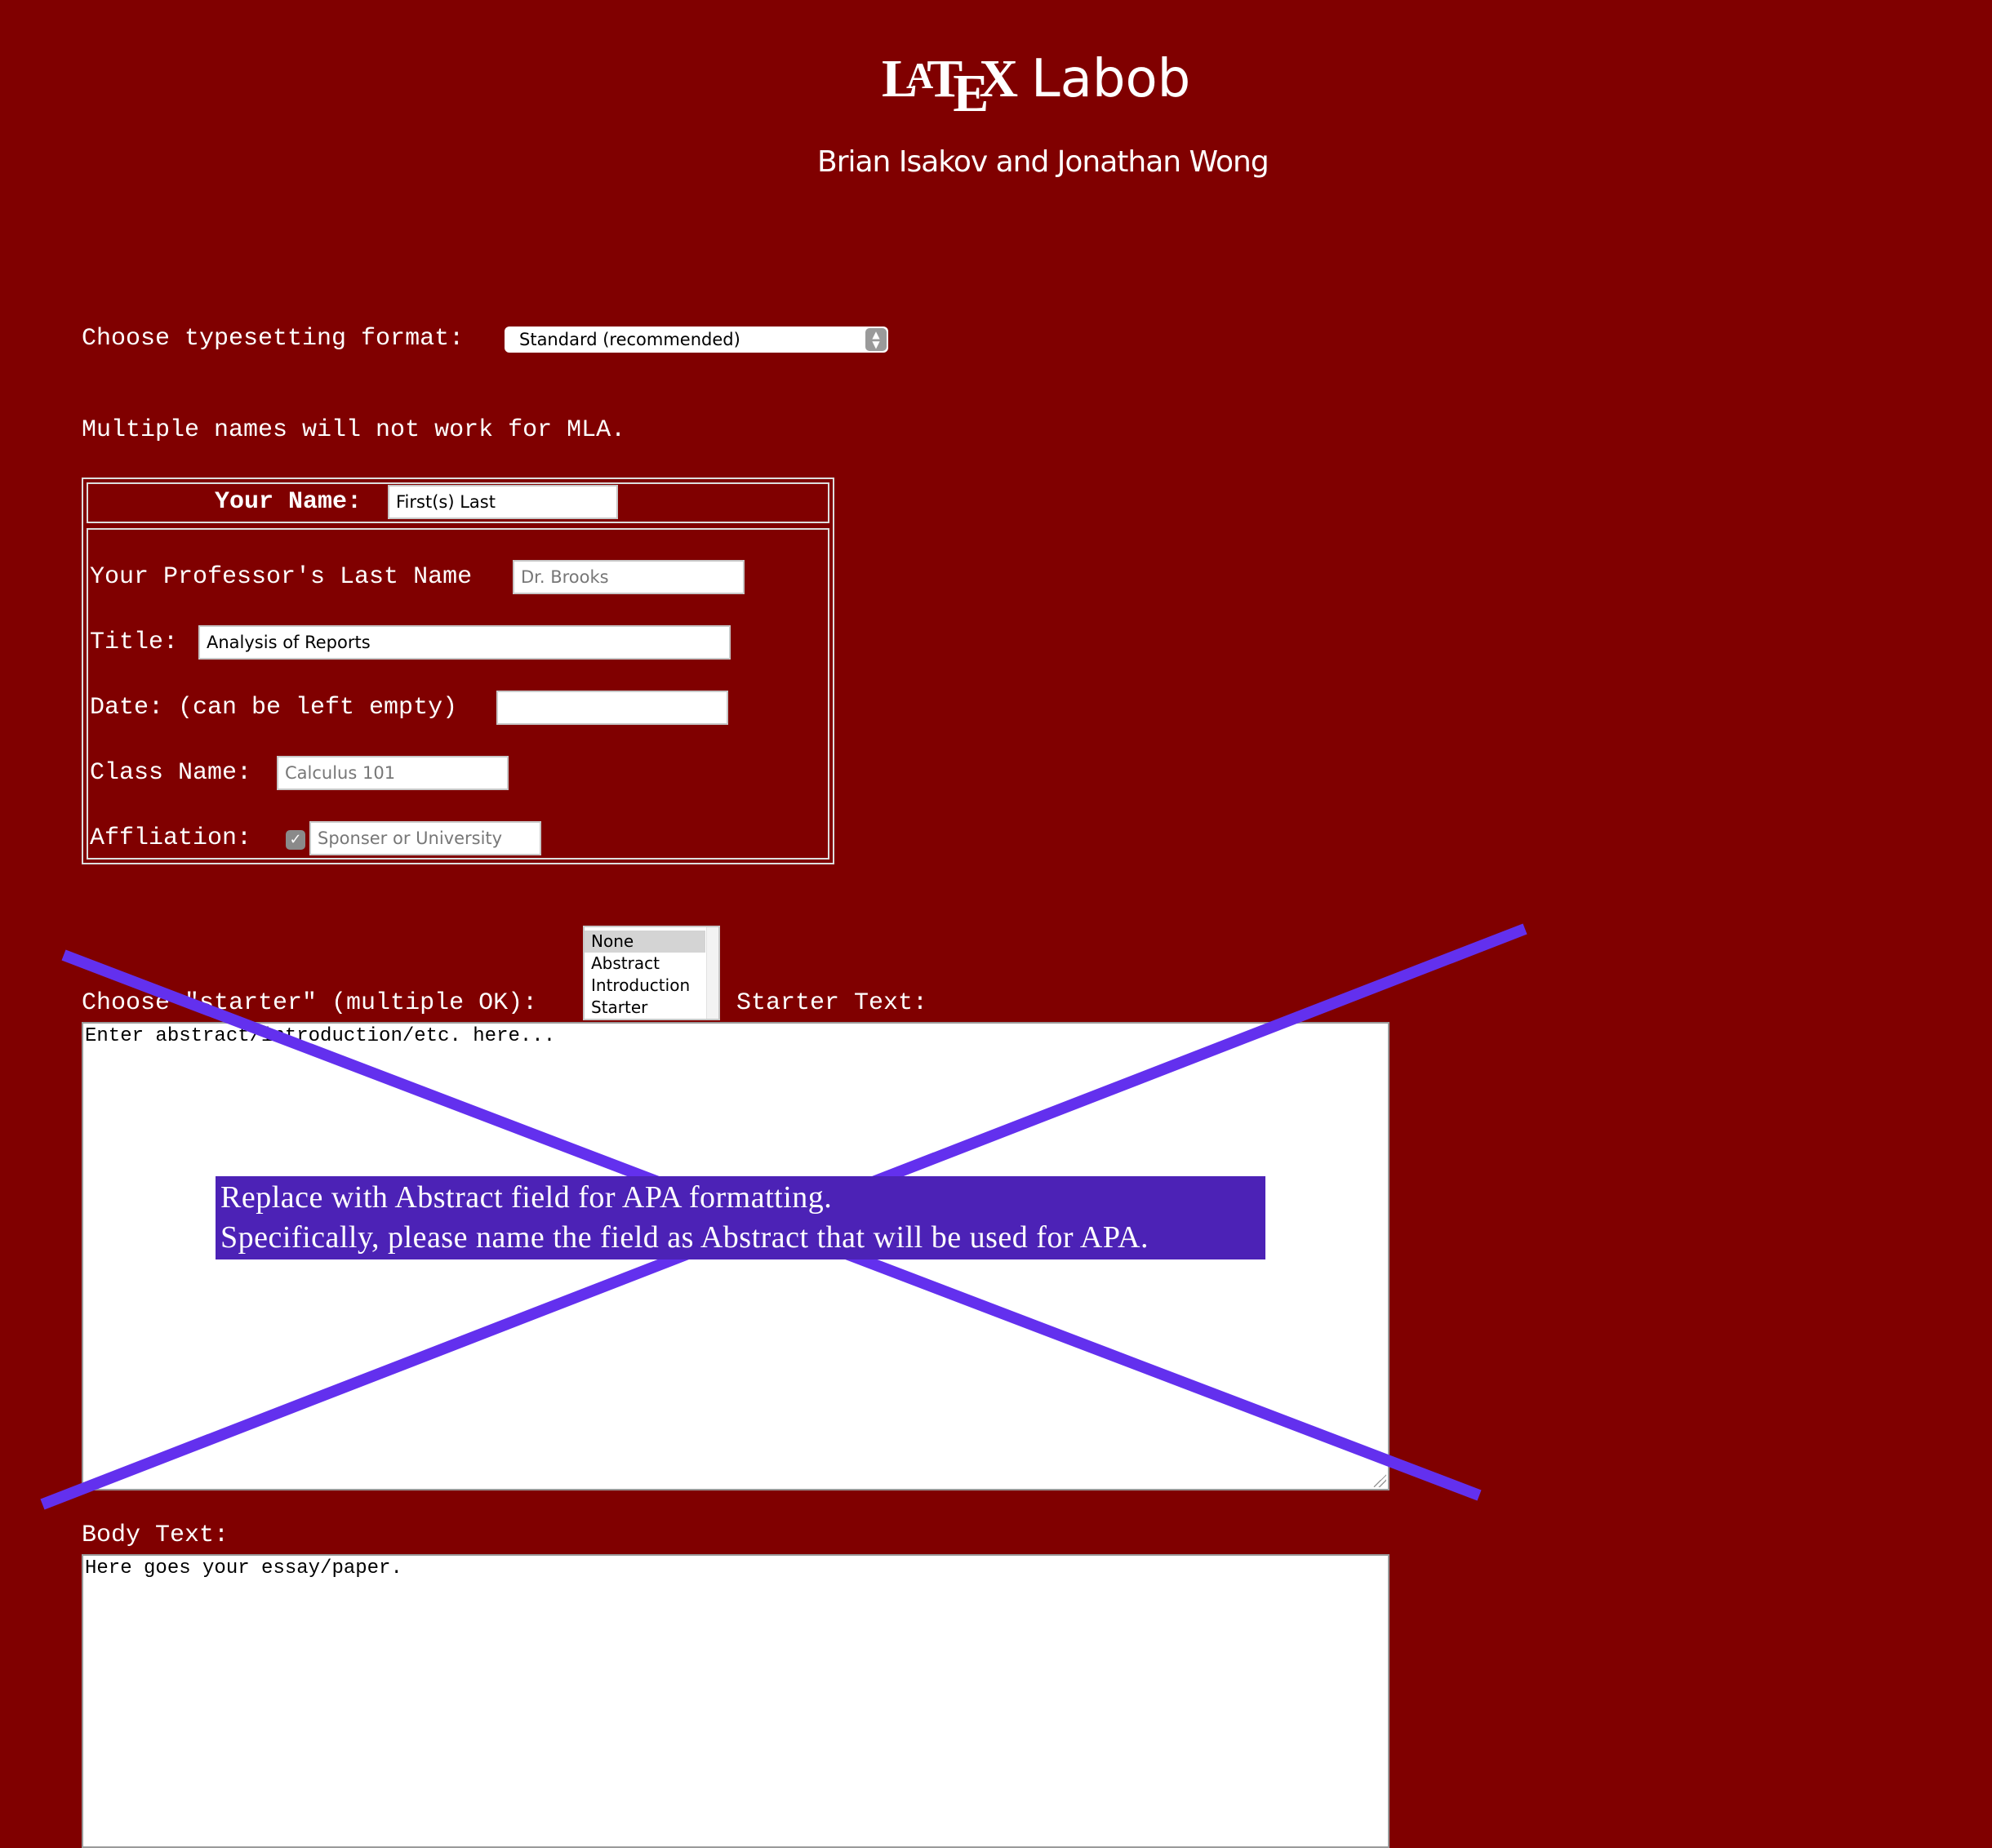 The height and width of the screenshot is (1848, 1992). Describe the element at coordinates (310, 1003) in the screenshot. I see `starter-label: Choose "starter" (multiple OK):` at that location.